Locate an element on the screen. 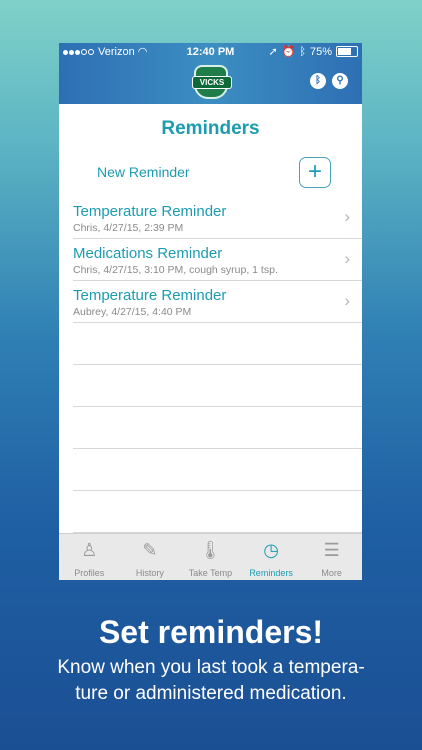  tab-profiles: ♙ Profiles is located at coordinates (89, 557).